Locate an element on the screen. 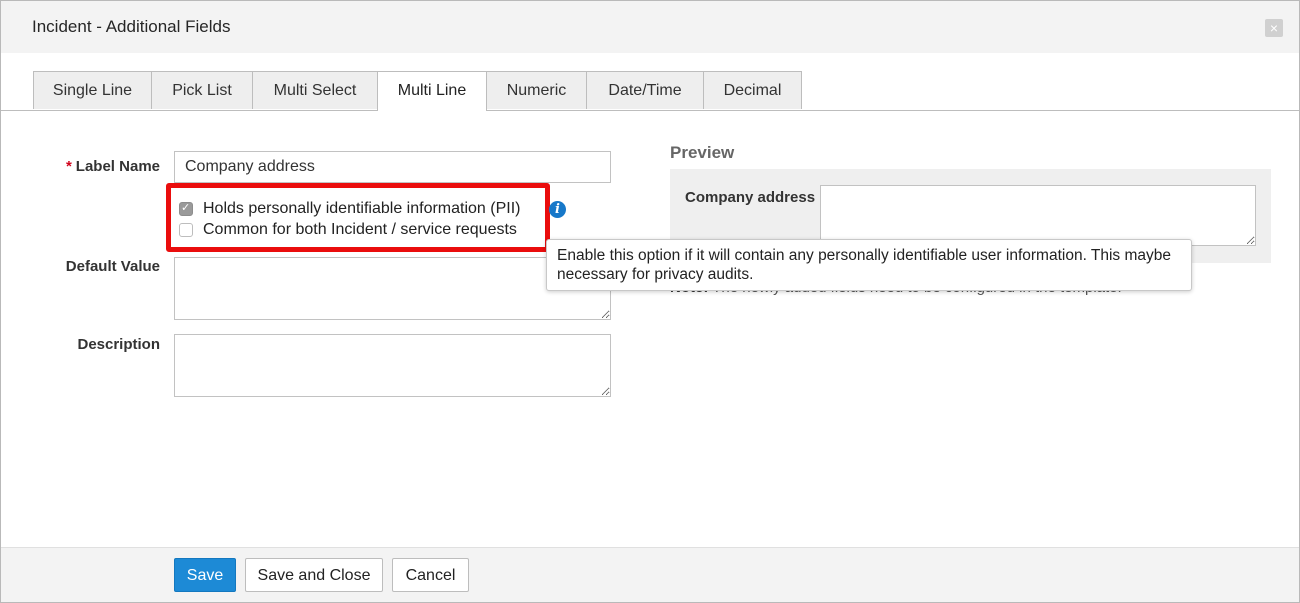 The image size is (1300, 603). close-icon: × is located at coordinates (1274, 28).